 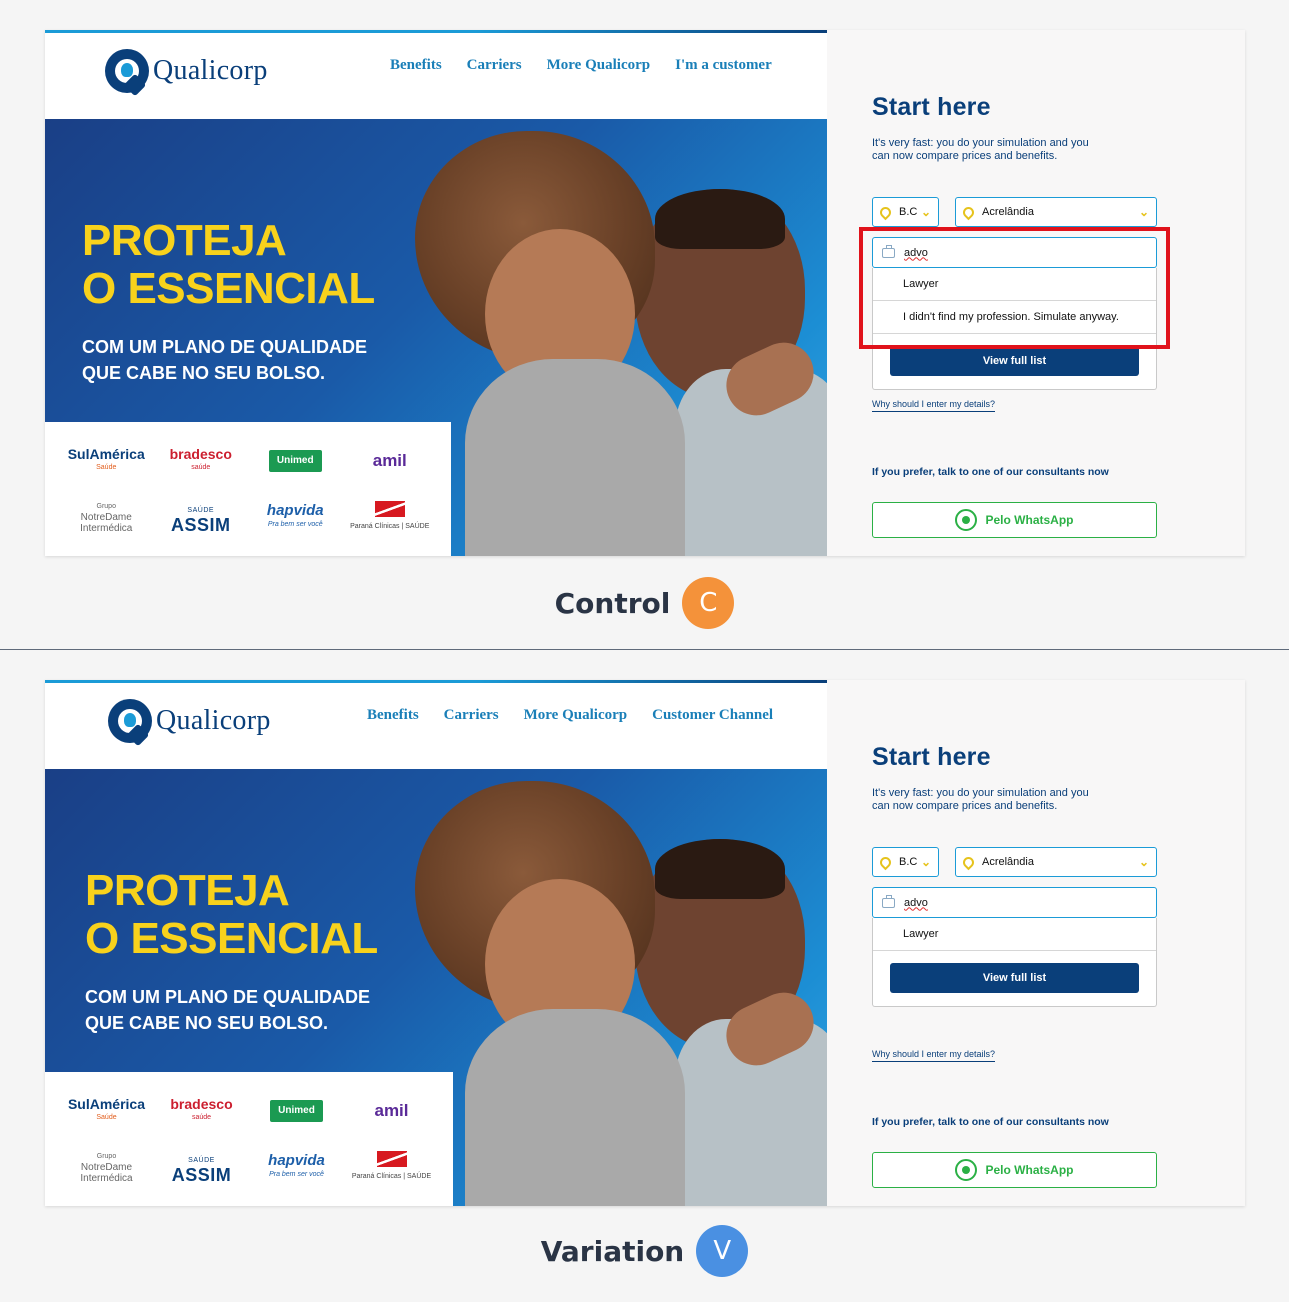 I want to click on variation-label-text: Variation, so click(x=612, y=1251).